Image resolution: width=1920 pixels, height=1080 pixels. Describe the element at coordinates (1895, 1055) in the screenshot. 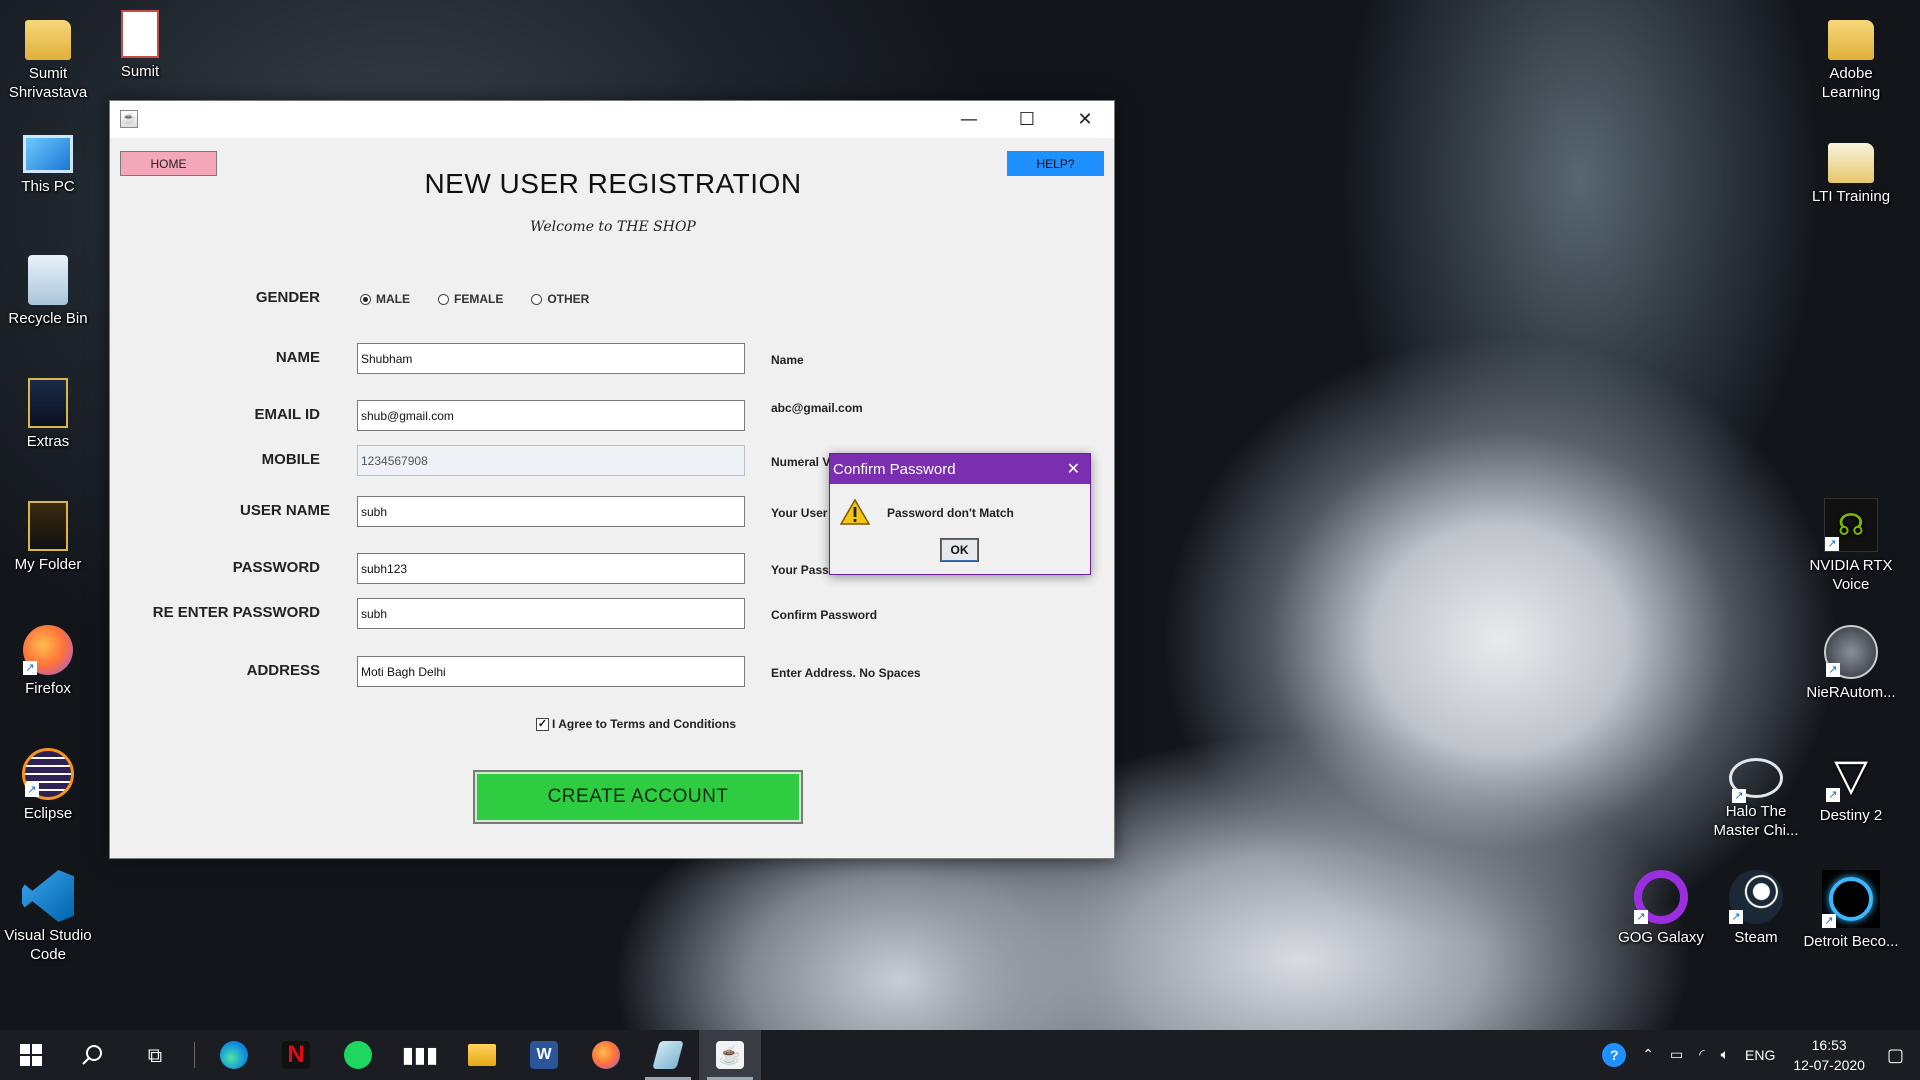

I see `notification-icon: ▢` at that location.